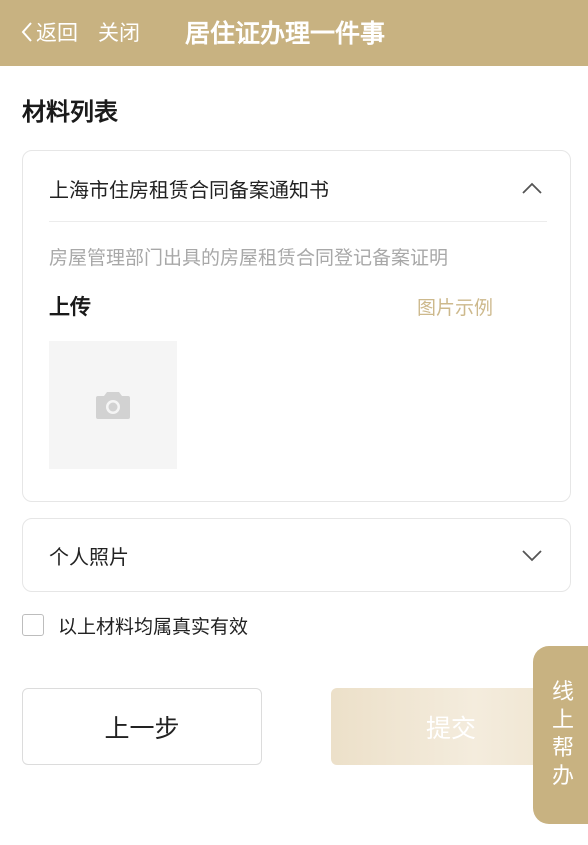 The height and width of the screenshot is (845, 588). What do you see at coordinates (455, 306) in the screenshot?
I see `image-example-link: 图片示例` at bounding box center [455, 306].